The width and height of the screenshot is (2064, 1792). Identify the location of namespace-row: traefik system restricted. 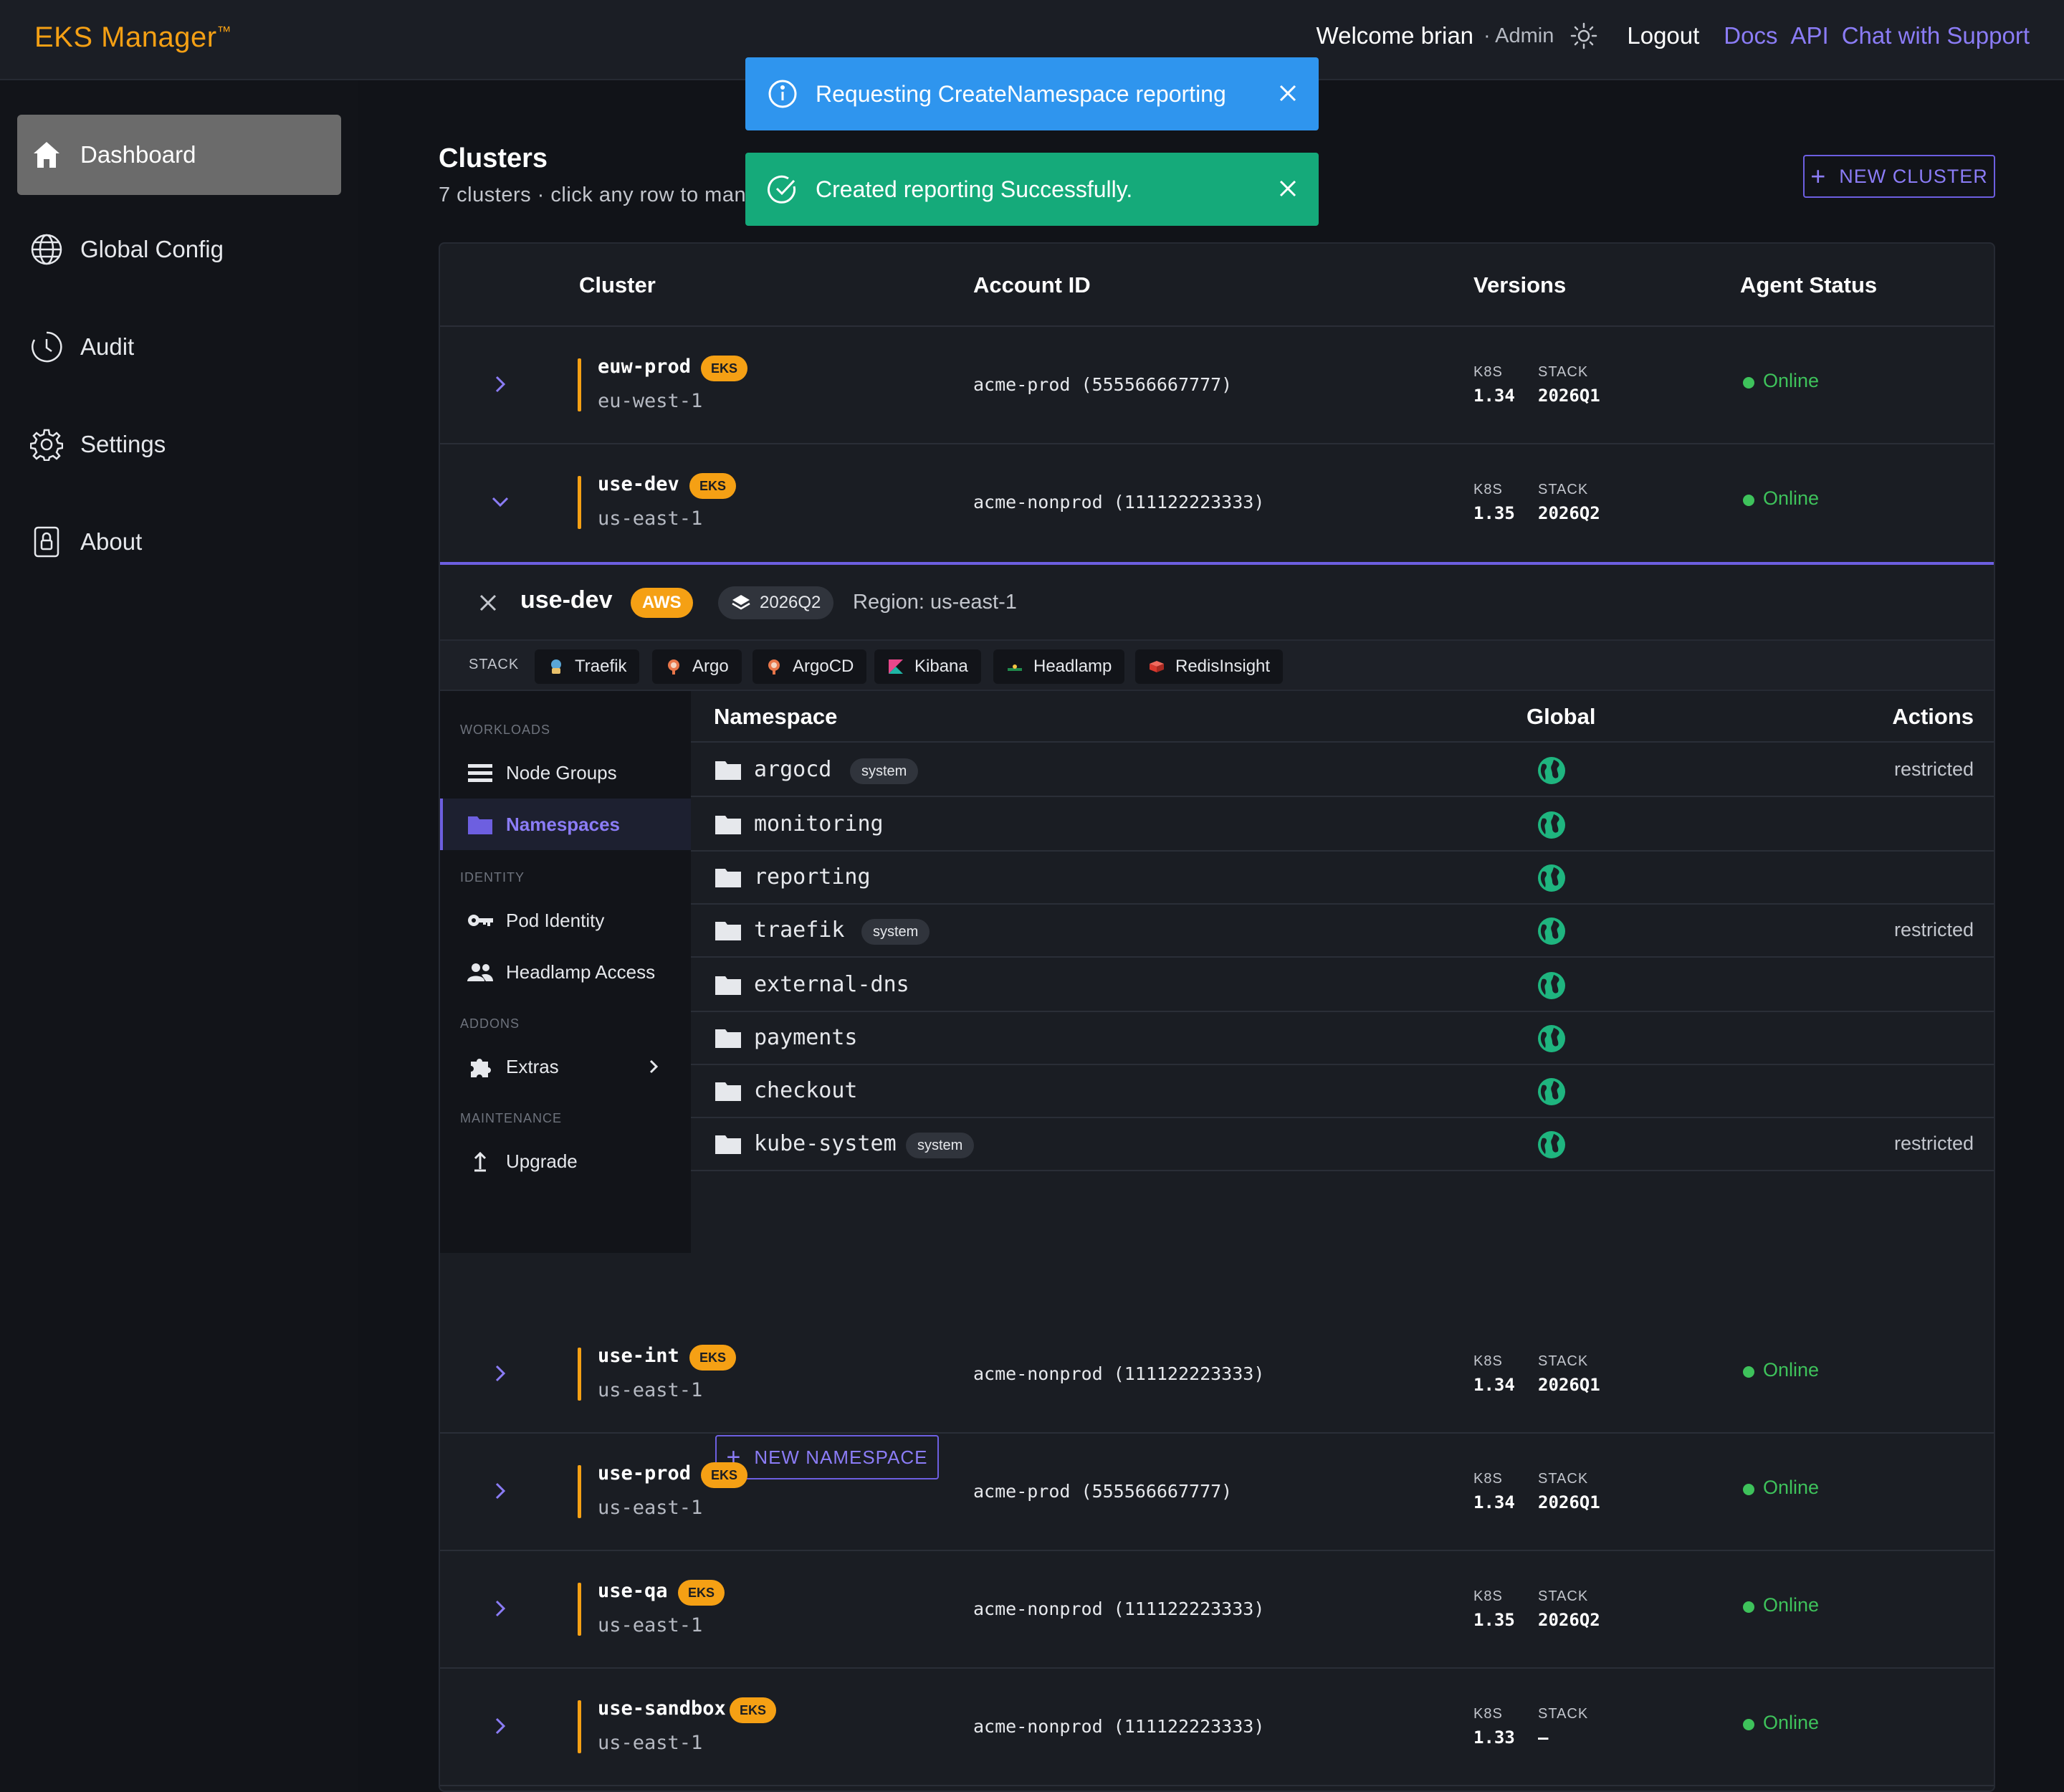
(1342, 932).